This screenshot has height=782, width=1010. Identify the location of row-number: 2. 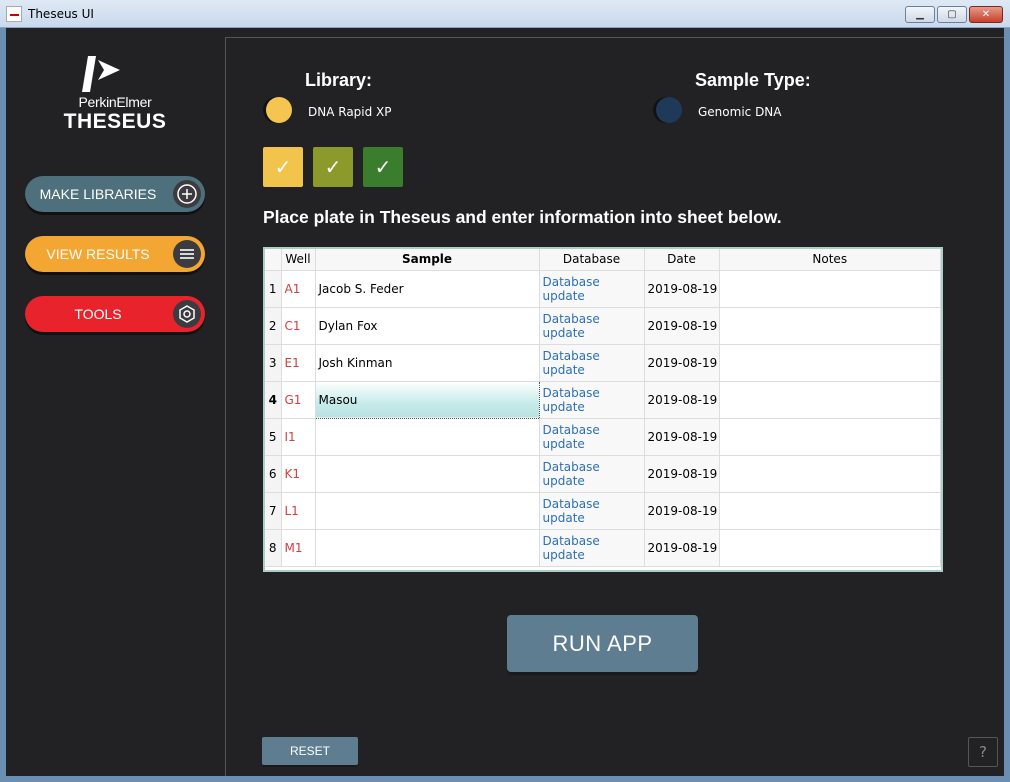
(273, 326).